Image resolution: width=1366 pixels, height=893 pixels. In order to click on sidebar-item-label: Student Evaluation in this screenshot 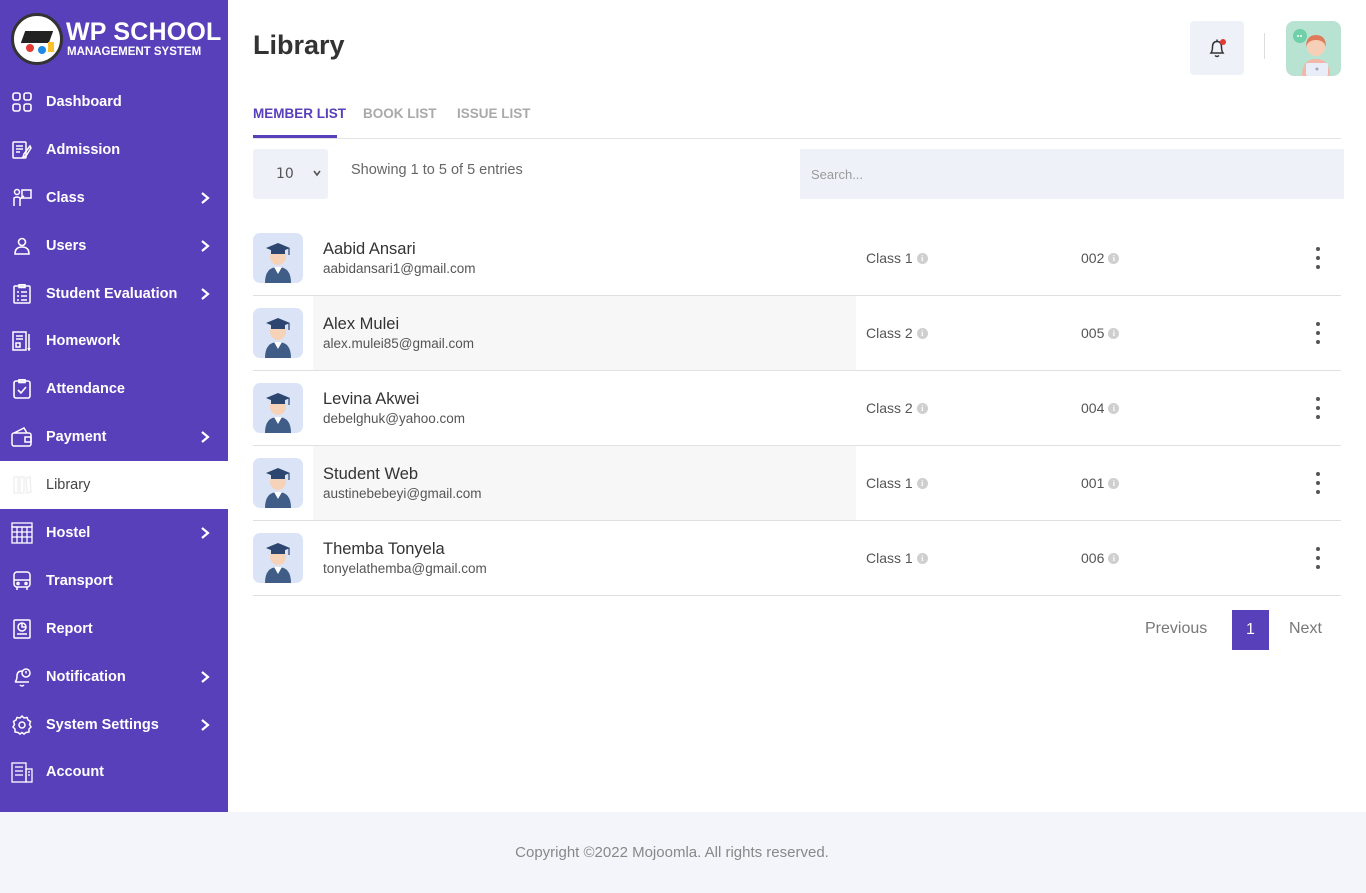, I will do `click(112, 293)`.